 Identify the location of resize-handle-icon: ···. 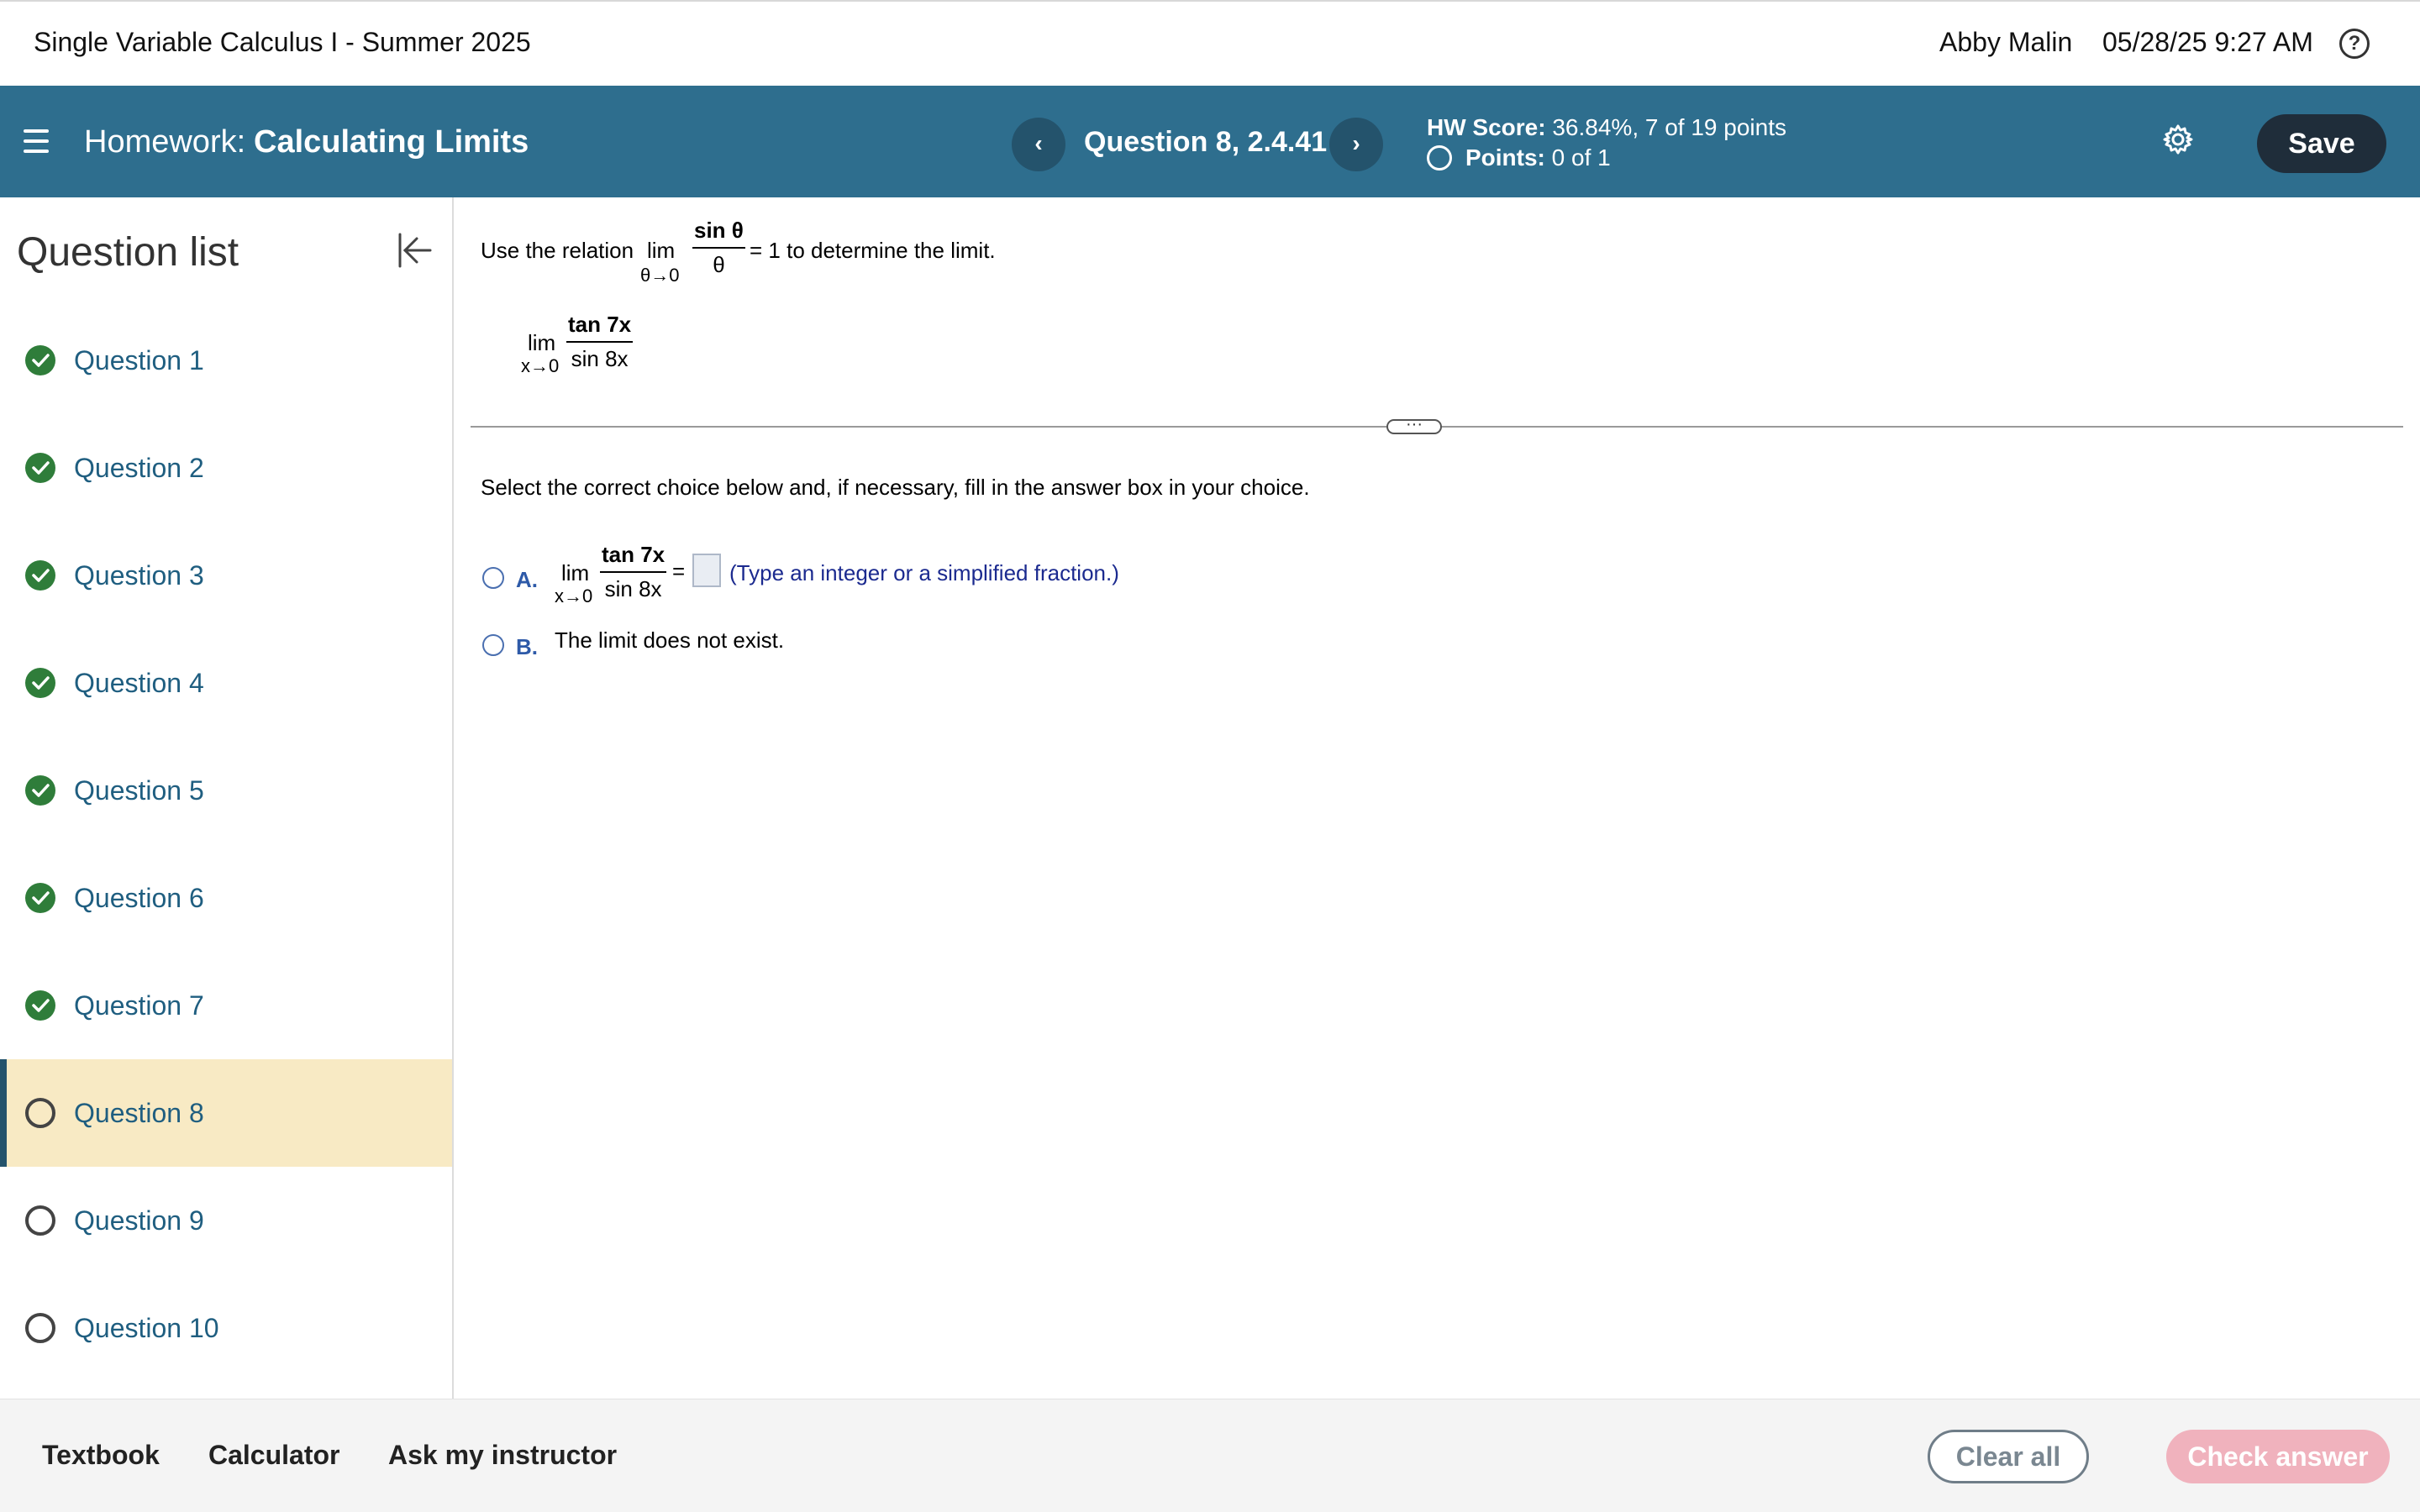
(1414, 425).